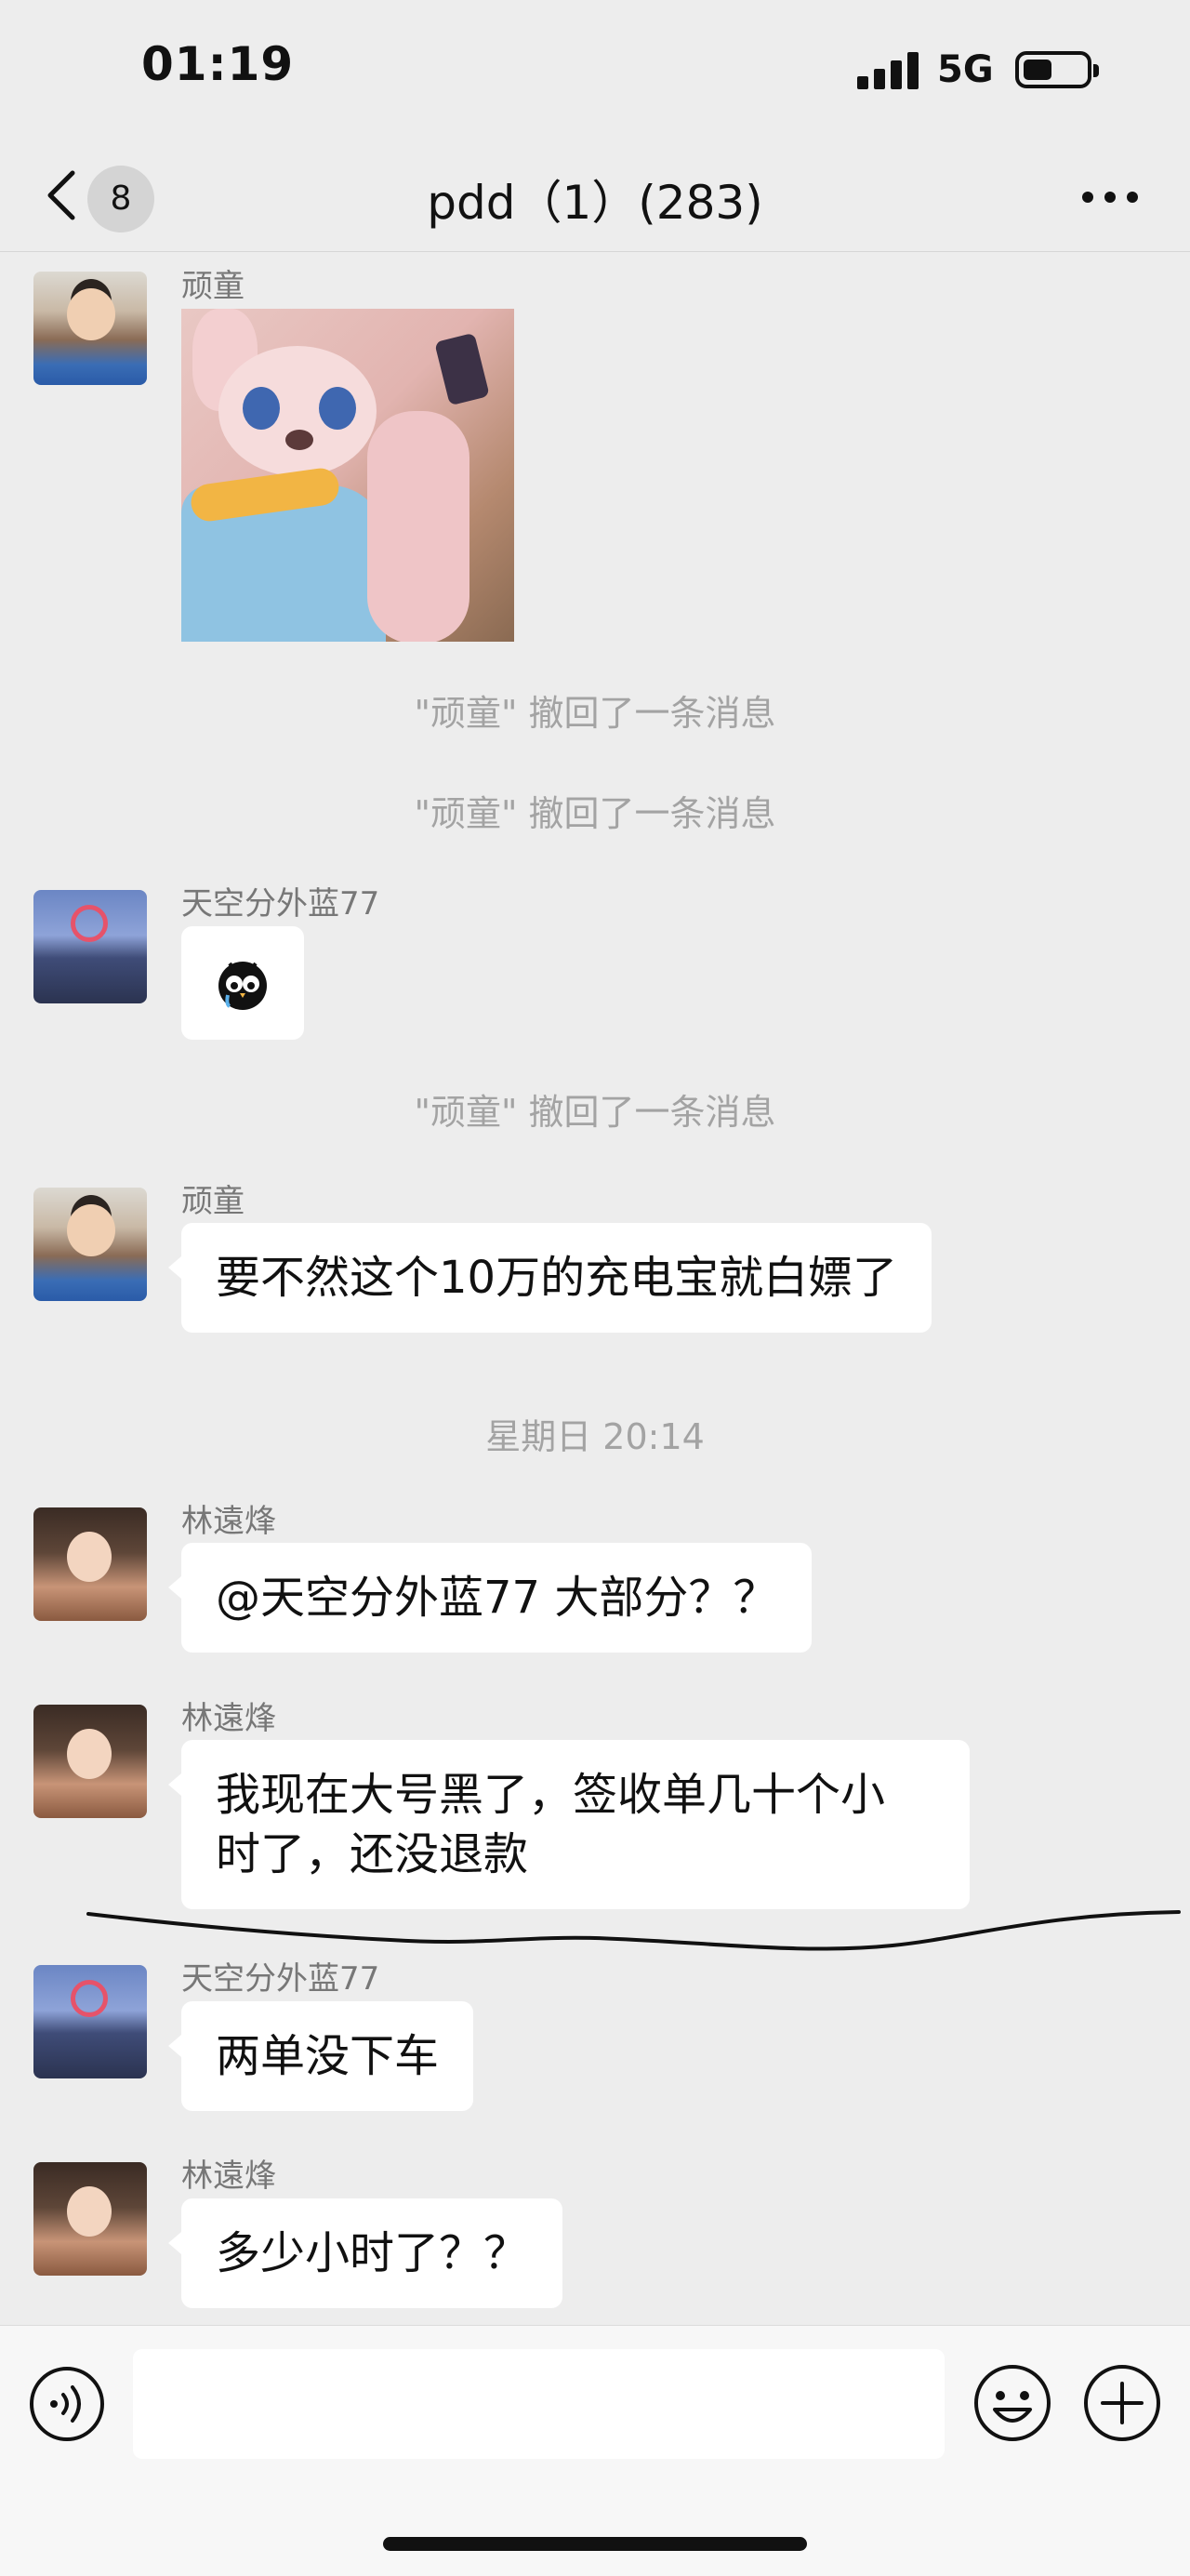 Image resolution: width=1190 pixels, height=2576 pixels. I want to click on chat-title: pdd（1）(283), so click(595, 203).